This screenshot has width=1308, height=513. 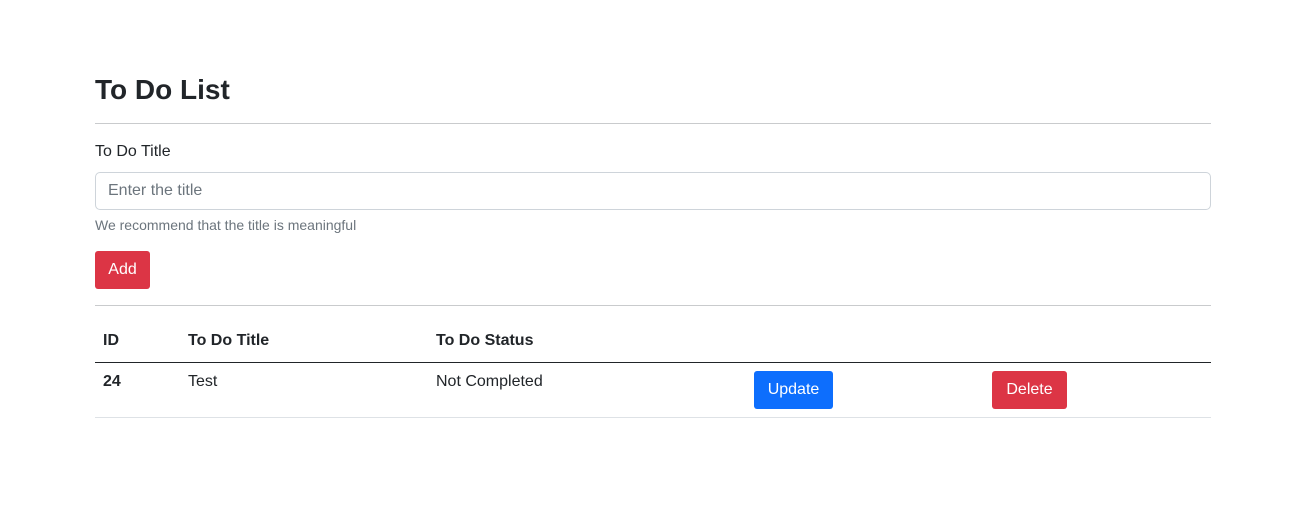 I want to click on header-divider, so click(x=653, y=123).